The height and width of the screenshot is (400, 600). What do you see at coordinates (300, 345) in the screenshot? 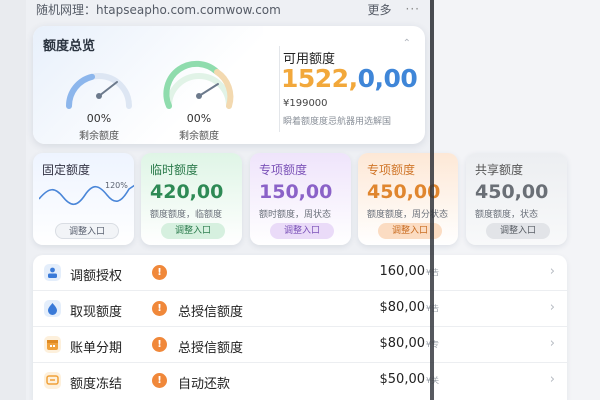
I see `list-item-installment: 账单分期 ! 总授信额度 $80,00 ¥专 ›` at bounding box center [300, 345].